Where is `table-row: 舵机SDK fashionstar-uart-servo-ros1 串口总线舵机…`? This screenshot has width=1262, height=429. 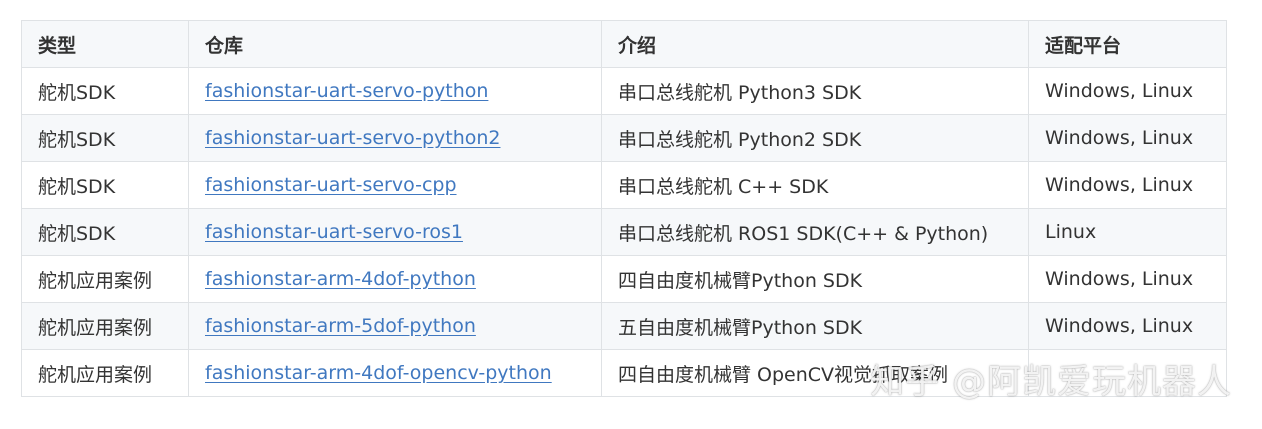 table-row: 舵机SDK fashionstar-uart-servo-ros1 串口总线舵机… is located at coordinates (624, 232).